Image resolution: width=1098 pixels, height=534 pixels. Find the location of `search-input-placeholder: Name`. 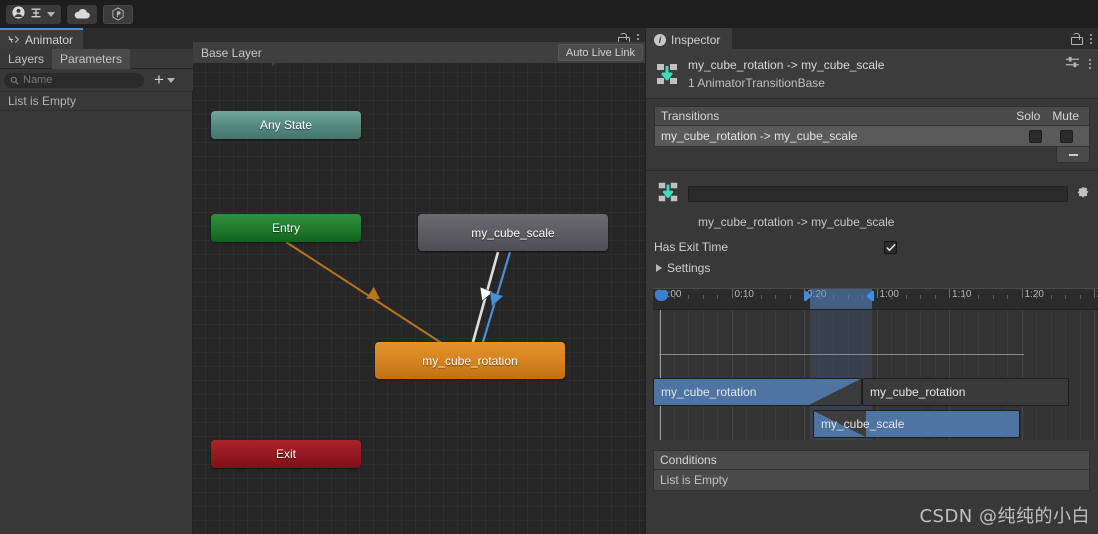

search-input-placeholder: Name is located at coordinates (38, 80).